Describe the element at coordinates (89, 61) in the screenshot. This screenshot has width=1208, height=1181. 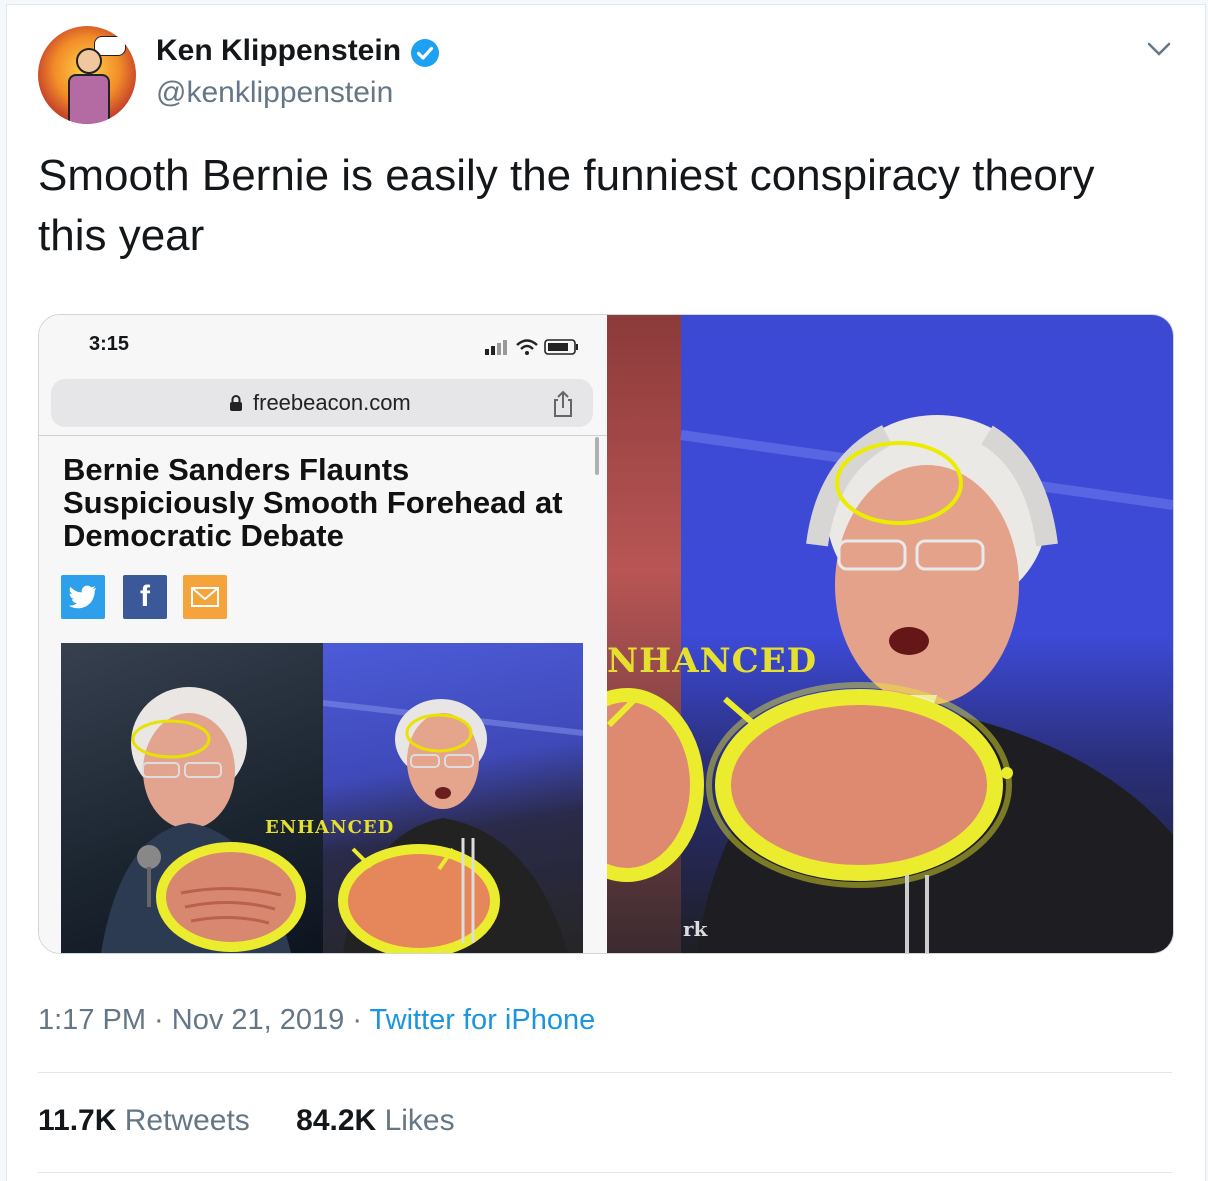
I see `avatar-head-shape` at that location.